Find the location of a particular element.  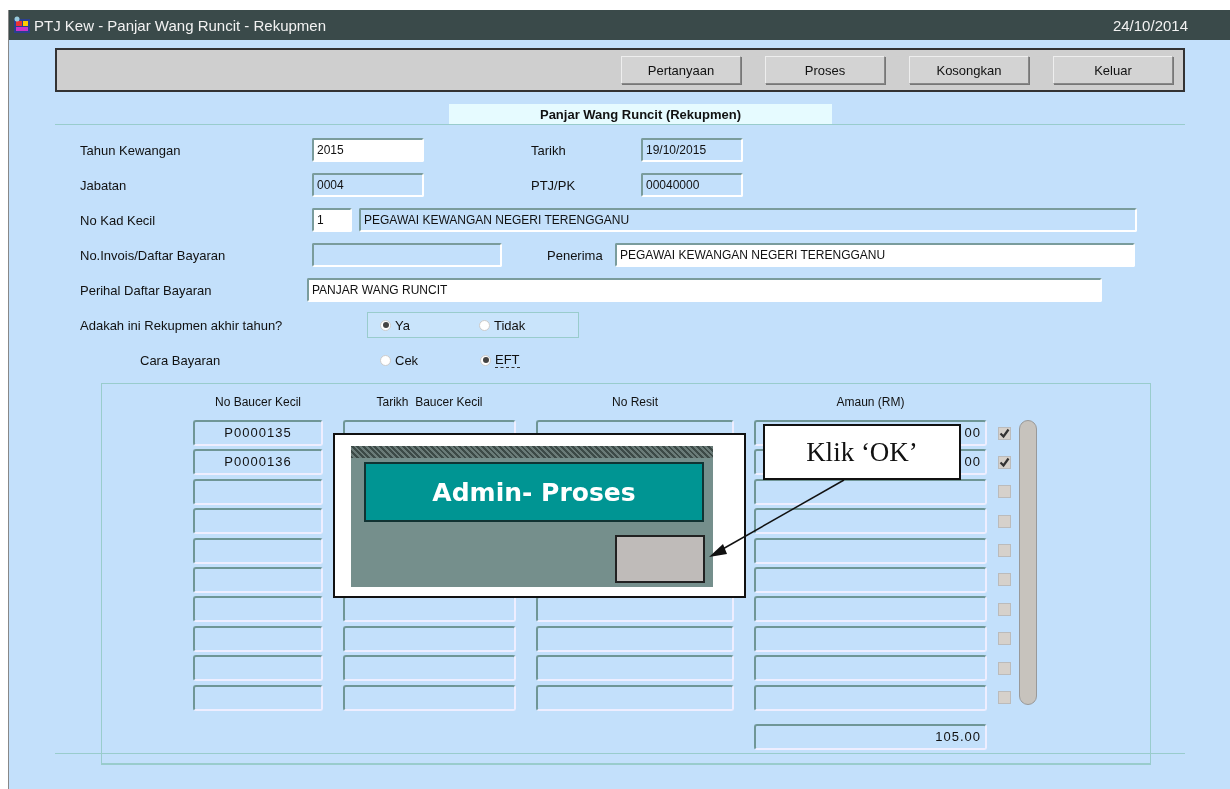

field-label: Cara Bayaran is located at coordinates (181, 360).